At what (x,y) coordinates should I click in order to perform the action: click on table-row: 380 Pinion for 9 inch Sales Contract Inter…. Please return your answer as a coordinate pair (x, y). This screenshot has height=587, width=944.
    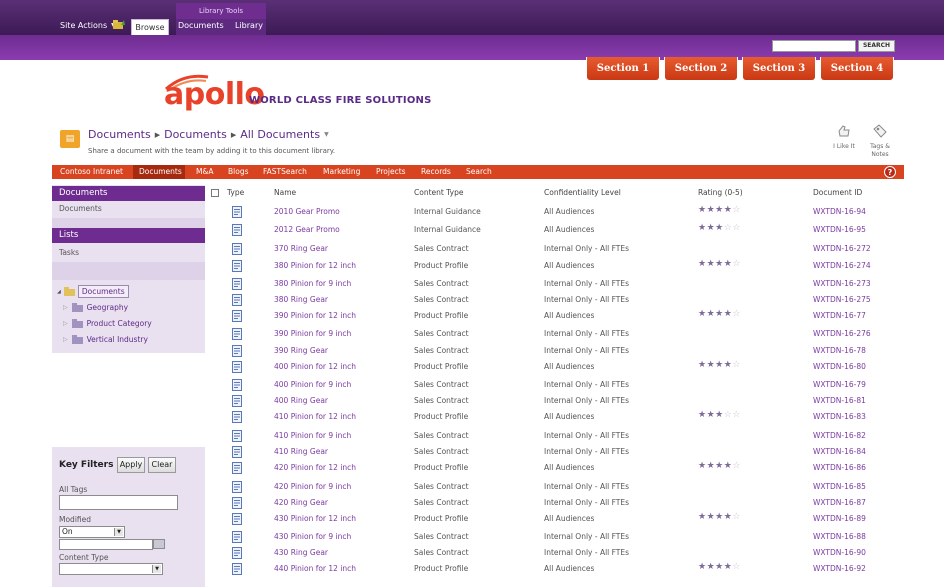
    Looking at the image, I should click on (556, 285).